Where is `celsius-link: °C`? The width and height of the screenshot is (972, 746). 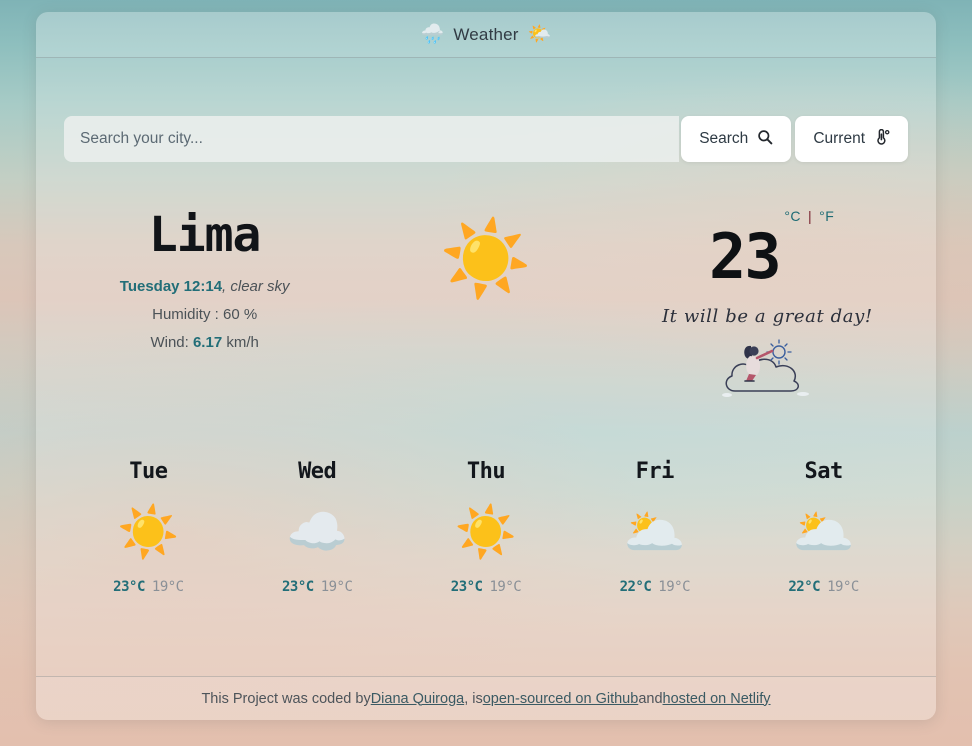 celsius-link: °C is located at coordinates (792, 216).